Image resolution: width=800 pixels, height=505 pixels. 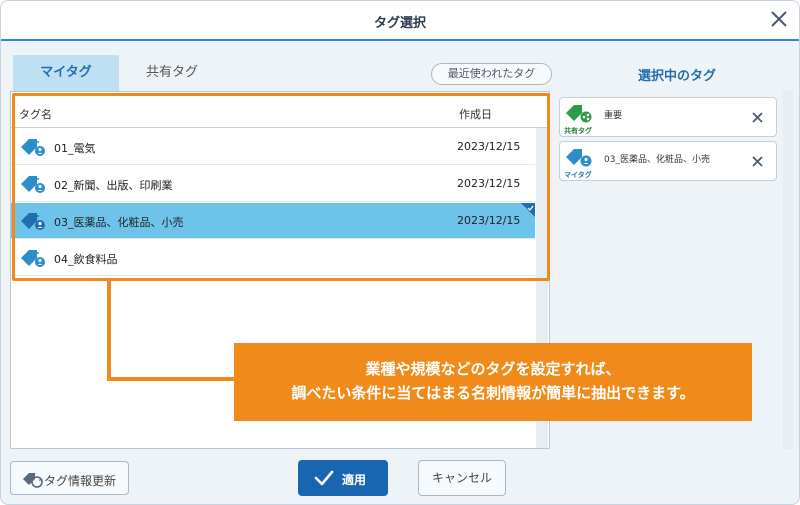 What do you see at coordinates (273, 147) in the screenshot?
I see `table-row: 01_電気 2023/12/15` at bounding box center [273, 147].